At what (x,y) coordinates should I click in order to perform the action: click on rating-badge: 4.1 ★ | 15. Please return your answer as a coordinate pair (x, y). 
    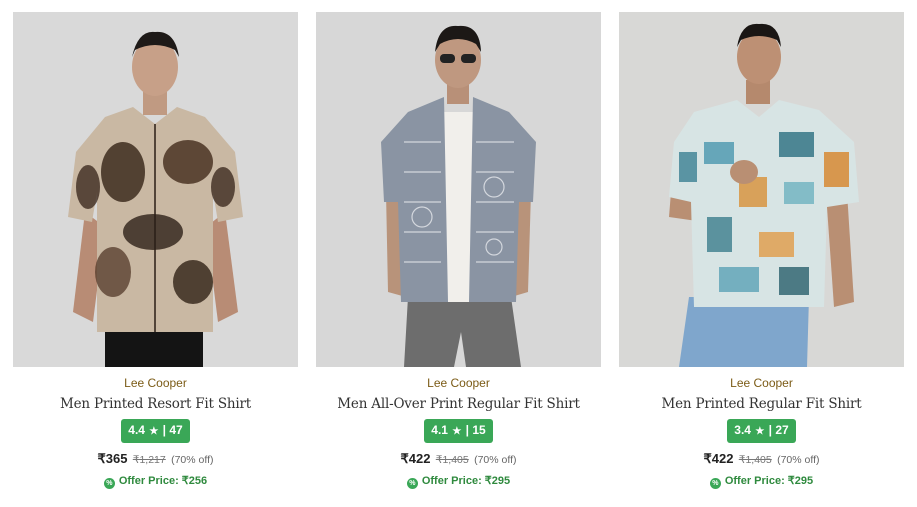
    Looking at the image, I should click on (458, 431).